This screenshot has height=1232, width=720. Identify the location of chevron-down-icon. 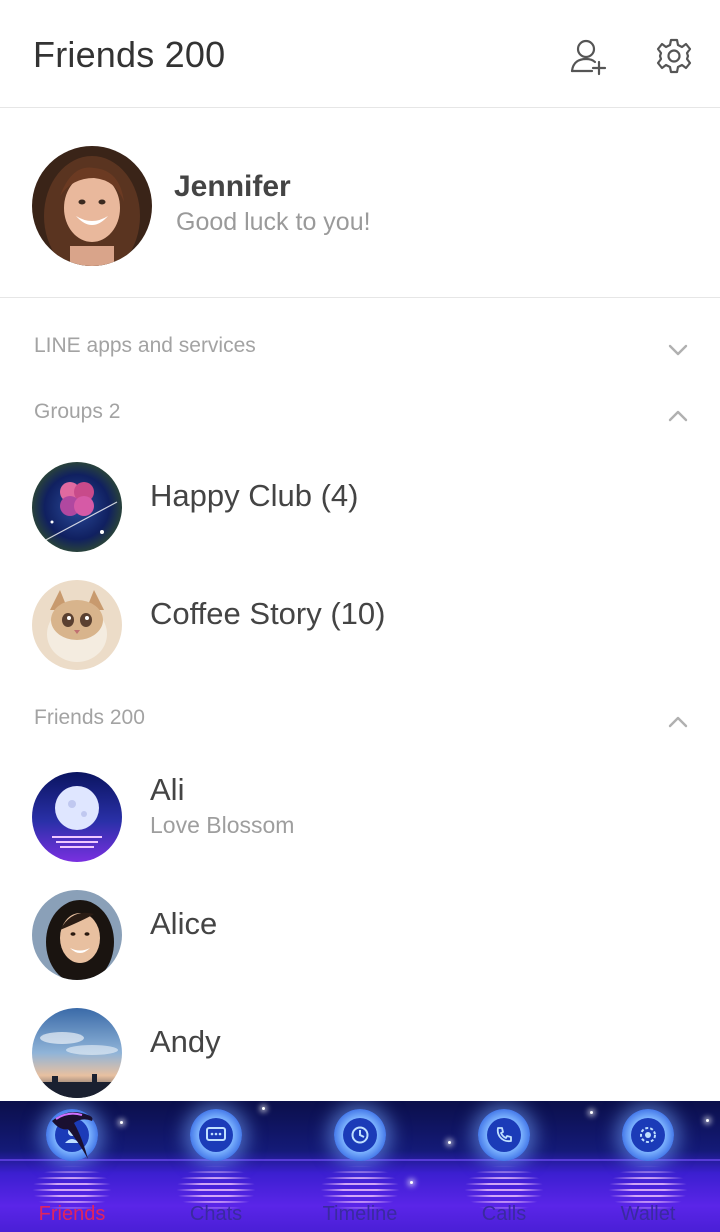
(678, 350).